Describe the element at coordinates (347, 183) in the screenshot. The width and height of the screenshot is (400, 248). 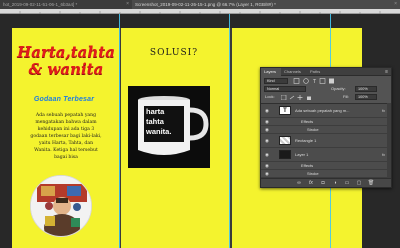
I see `folder-icon: ▭` at that location.